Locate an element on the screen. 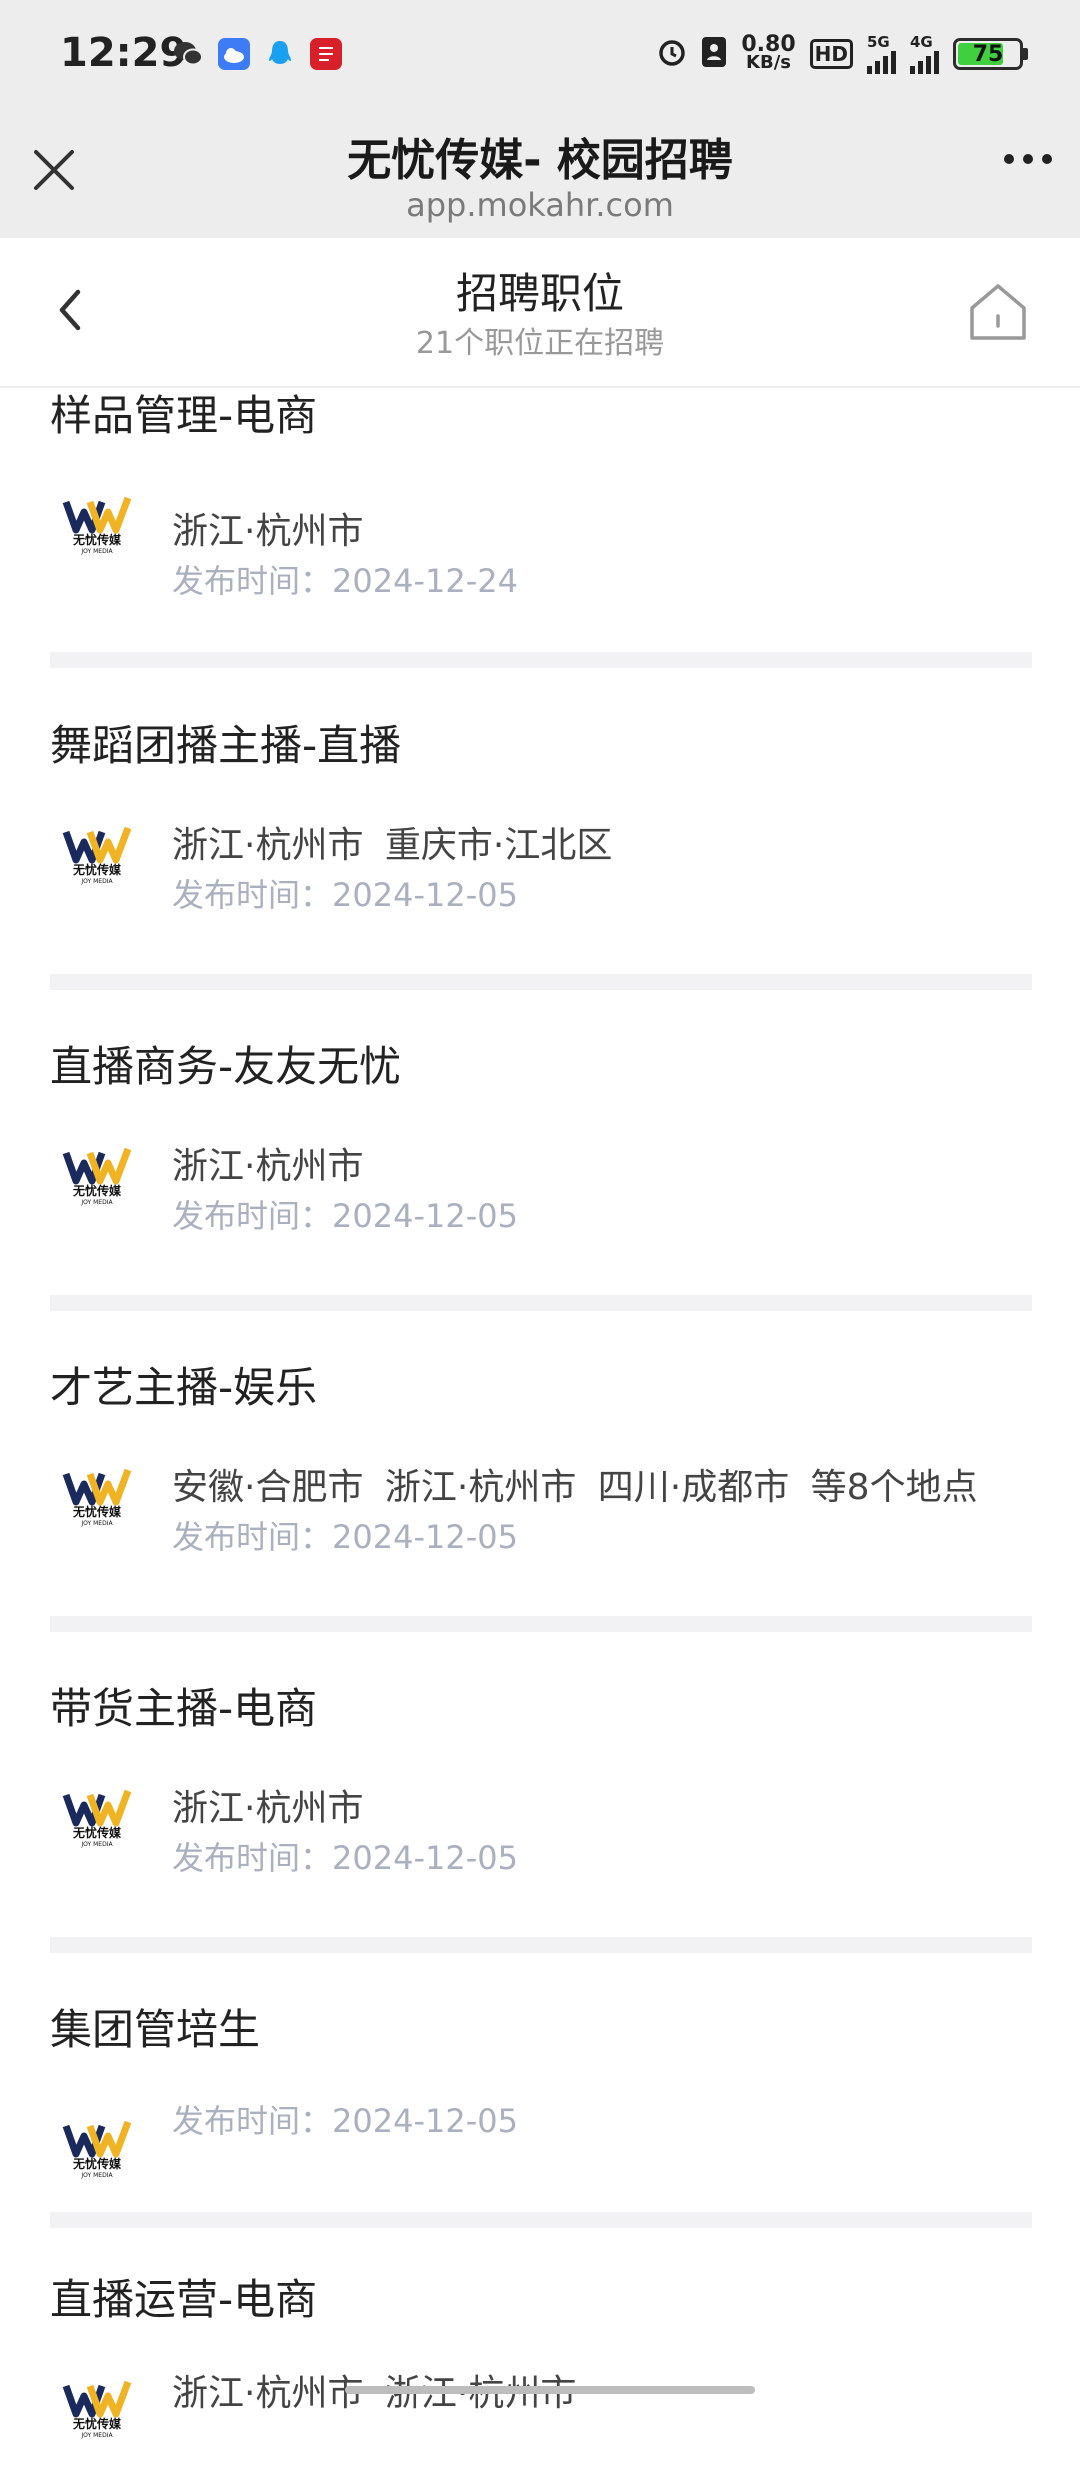  job-title: 集团管培生 is located at coordinates (155, 2026).